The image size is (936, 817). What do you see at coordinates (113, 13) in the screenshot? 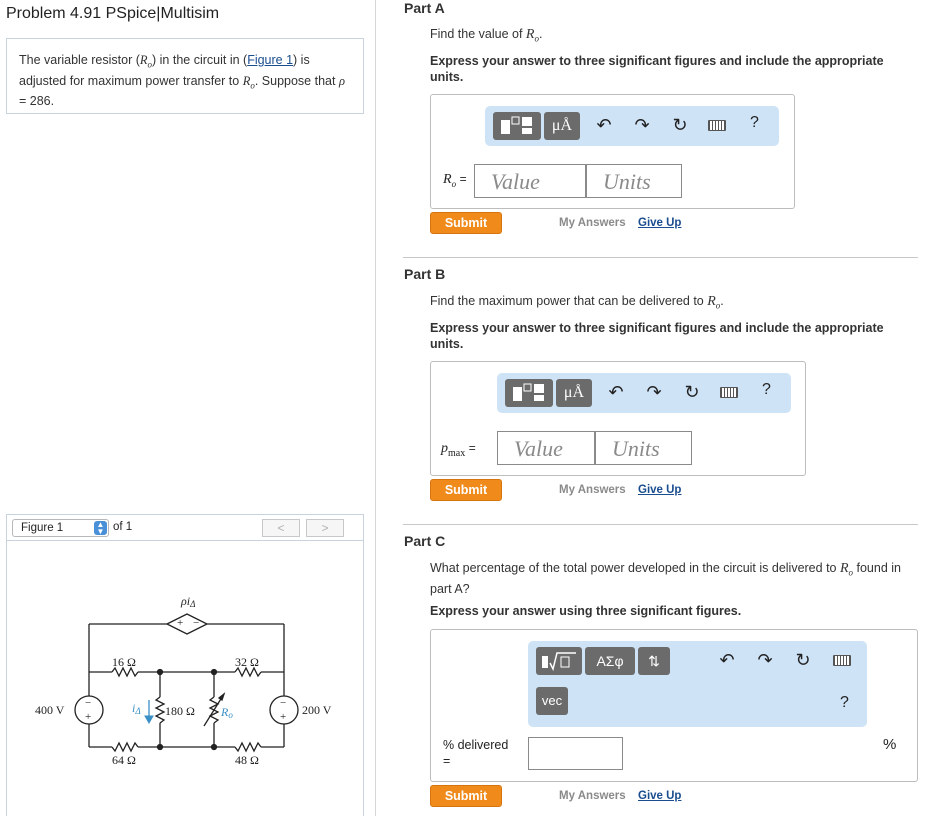
I see `problem-title: Problem 4.91 PSpice|Multisim` at bounding box center [113, 13].